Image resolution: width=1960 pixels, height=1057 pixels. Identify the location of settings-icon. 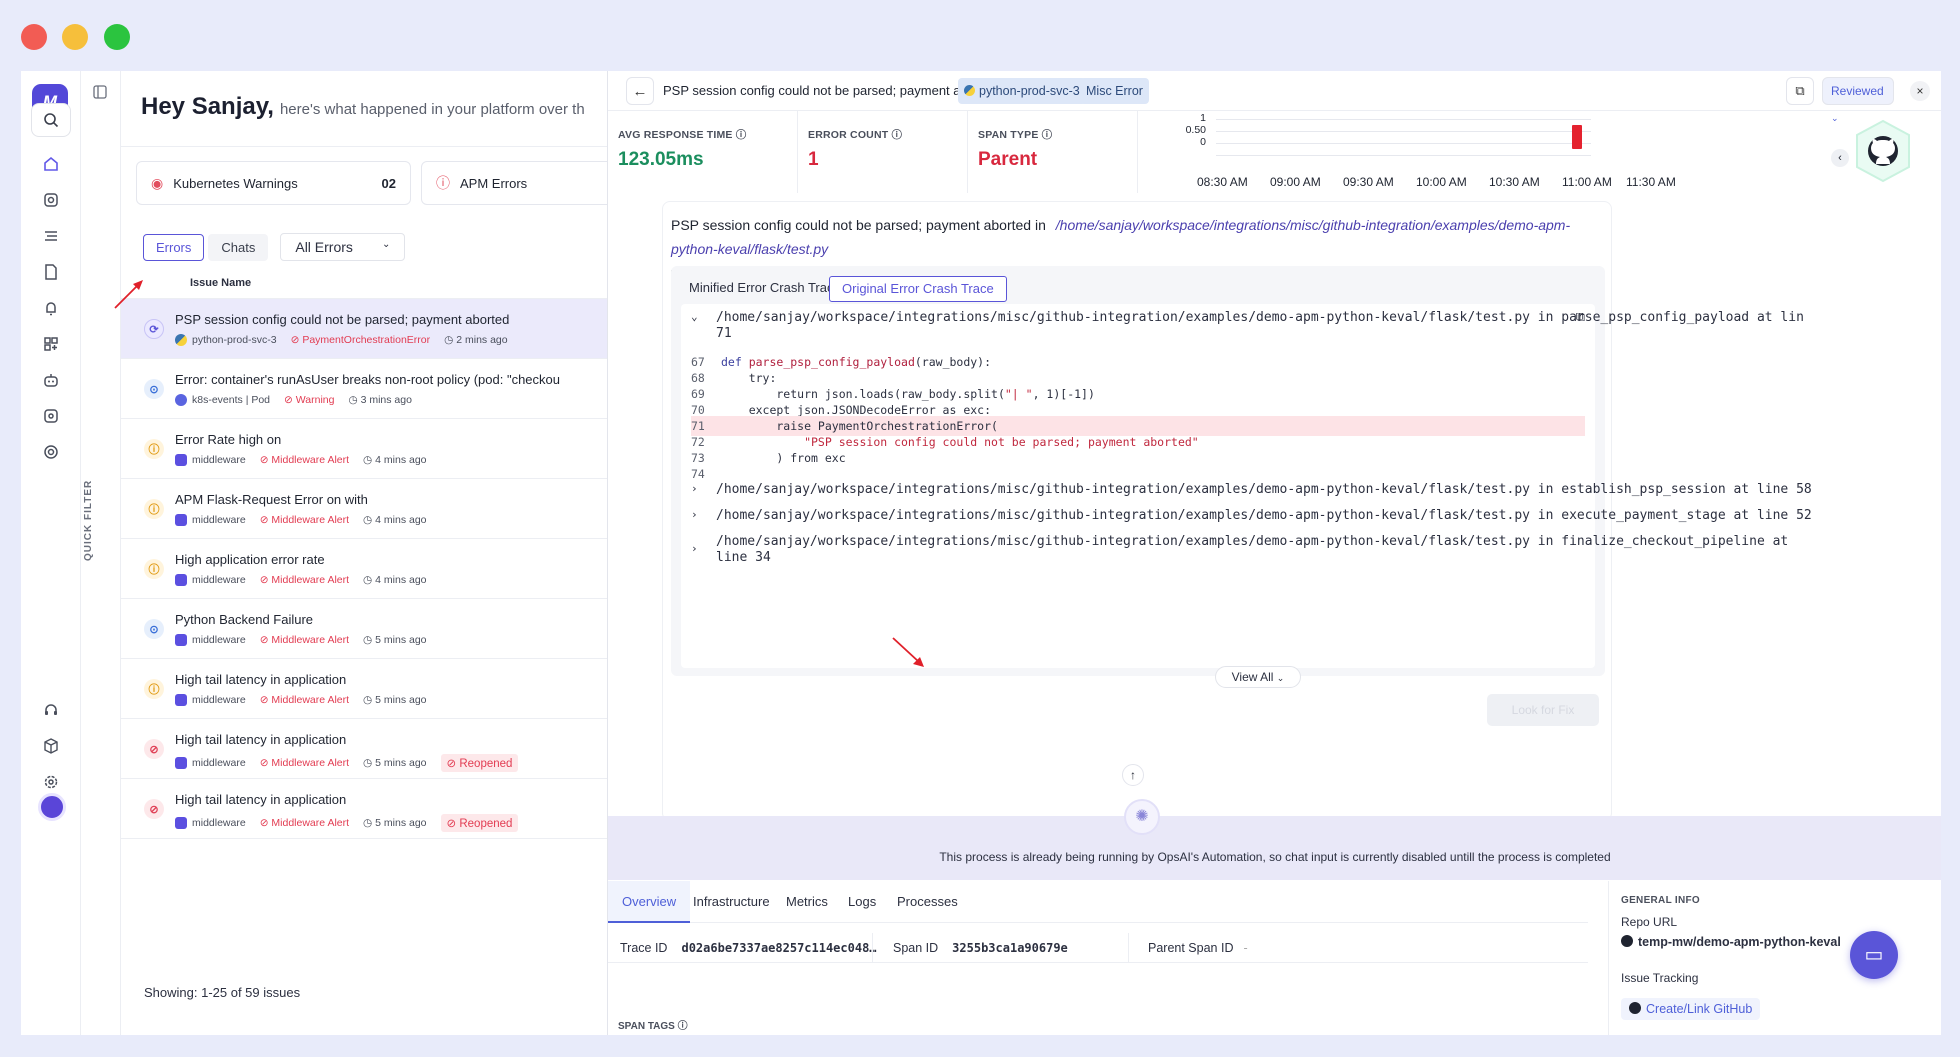
(51, 452).